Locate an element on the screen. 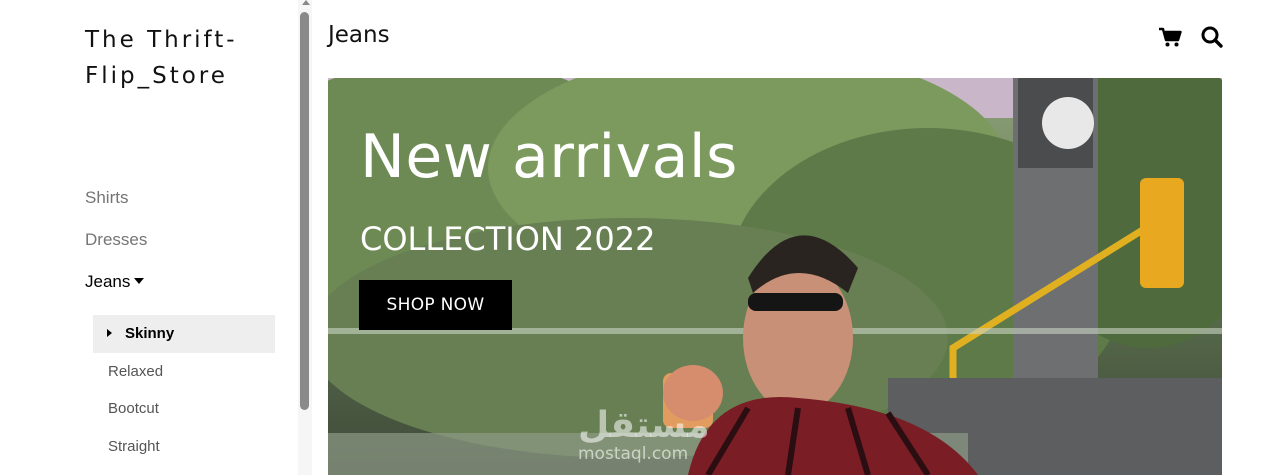 The height and width of the screenshot is (475, 1280). hero-title: New arrivals is located at coordinates (549, 157).